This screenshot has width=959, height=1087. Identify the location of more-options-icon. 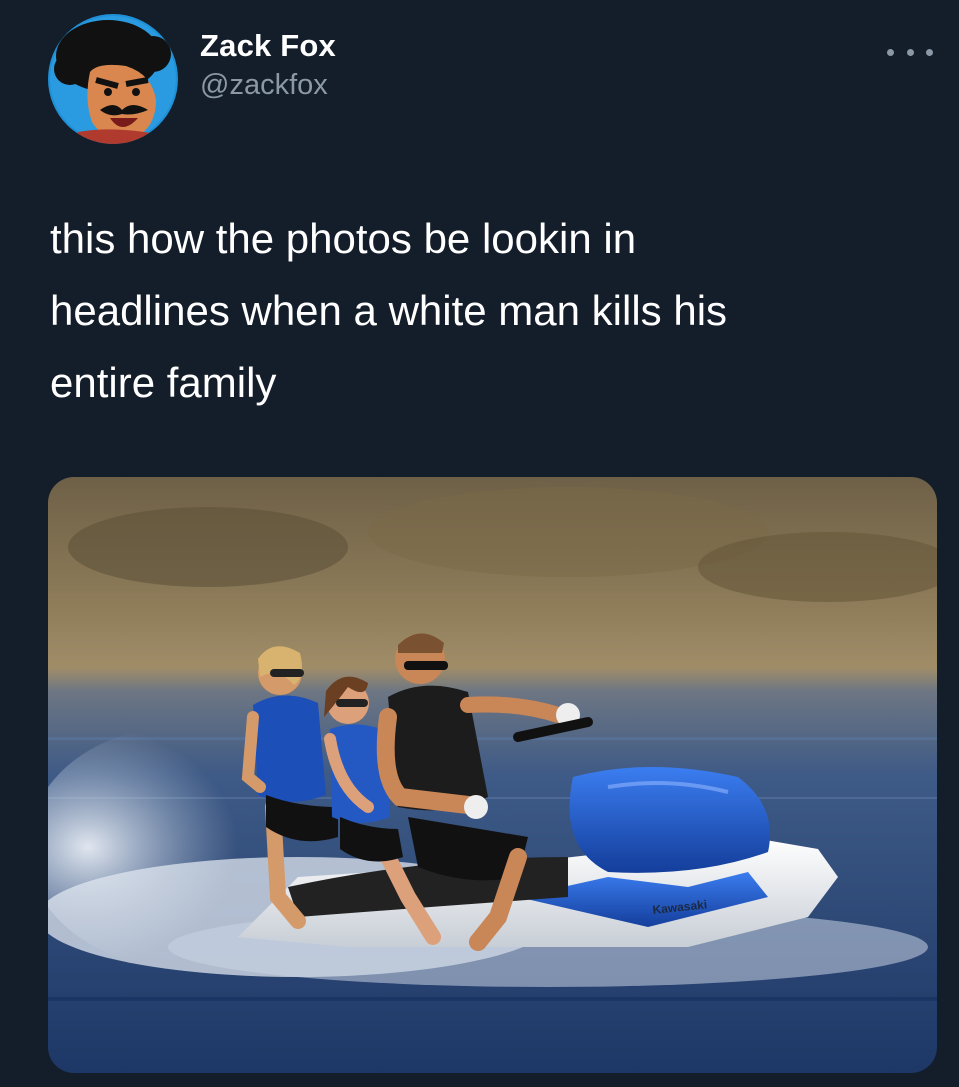
(910, 52).